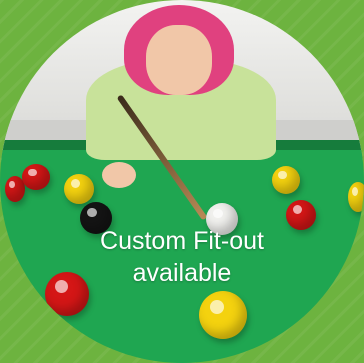 This screenshot has width=364, height=363. What do you see at coordinates (179, 60) in the screenshot?
I see `player-face` at bounding box center [179, 60].